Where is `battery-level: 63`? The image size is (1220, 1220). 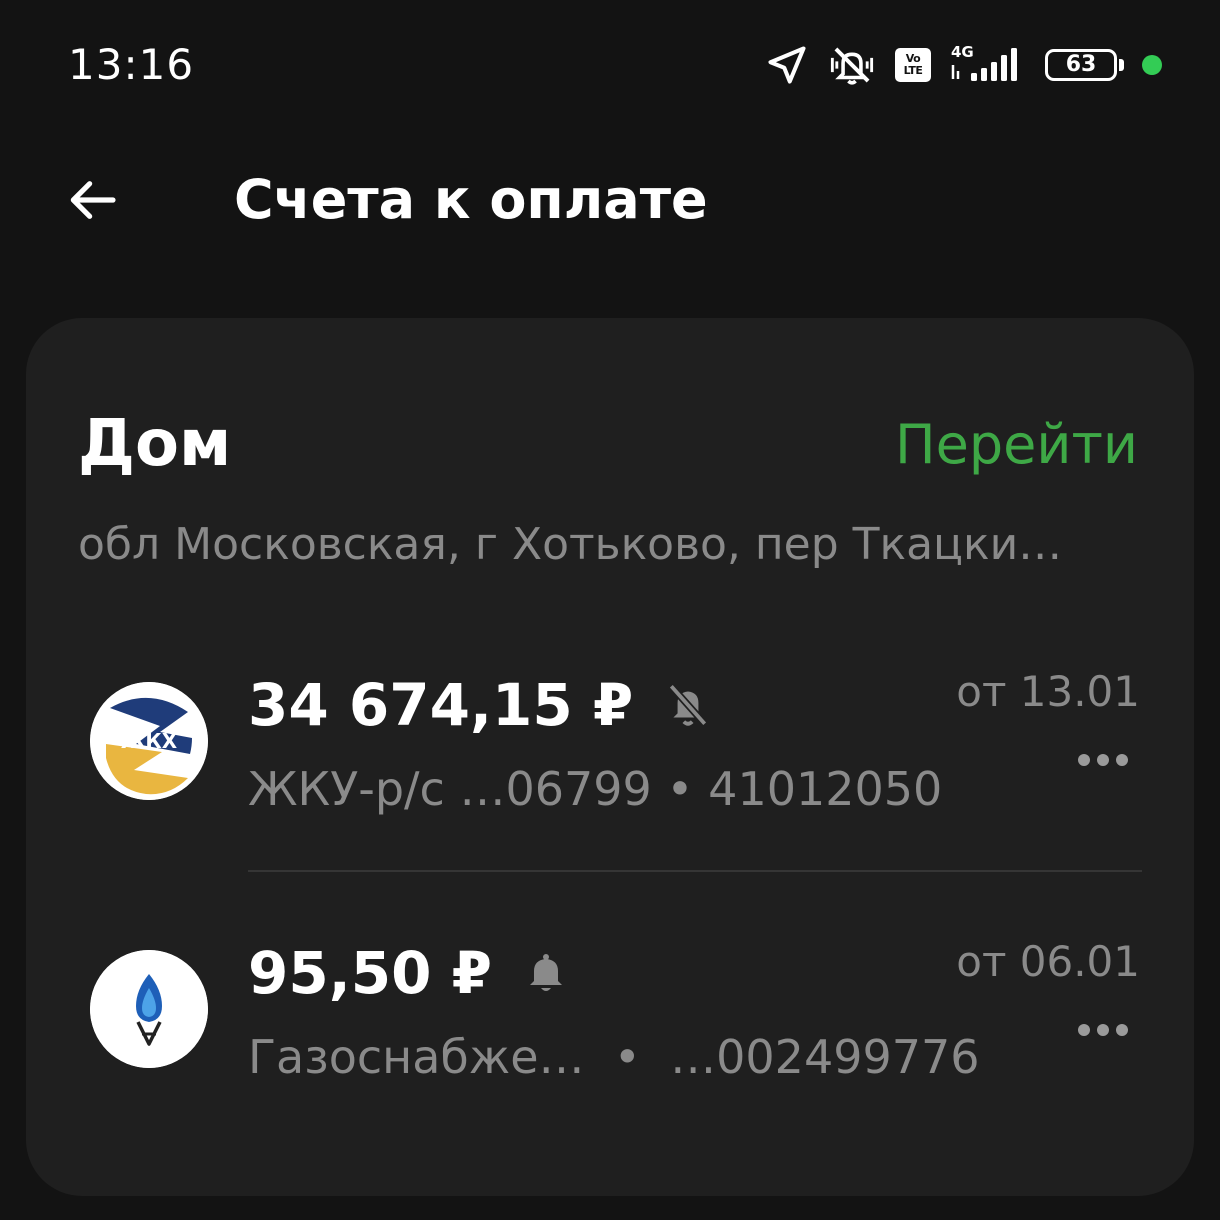
battery-level: 63 is located at coordinates (1081, 64).